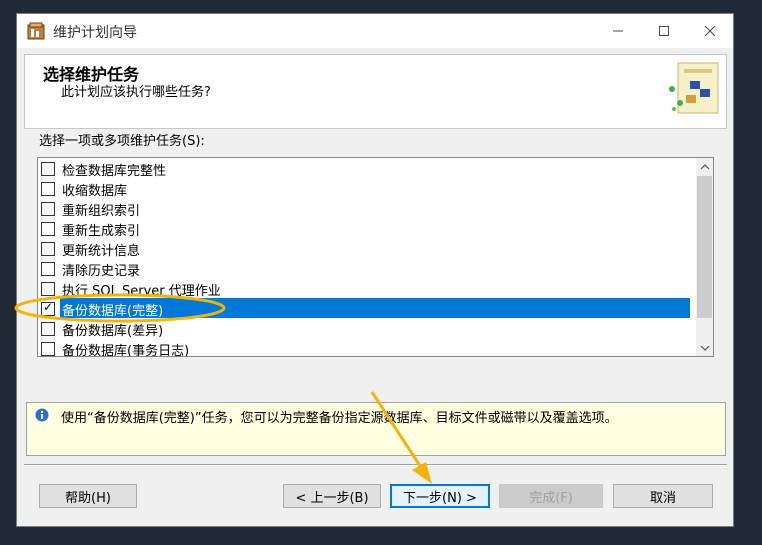 Image resolution: width=762 pixels, height=545 pixels. I want to click on close-icon, so click(710, 31).